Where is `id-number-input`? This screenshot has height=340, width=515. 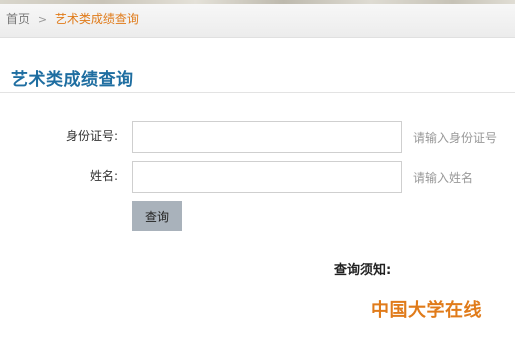
id-number-input is located at coordinates (267, 137).